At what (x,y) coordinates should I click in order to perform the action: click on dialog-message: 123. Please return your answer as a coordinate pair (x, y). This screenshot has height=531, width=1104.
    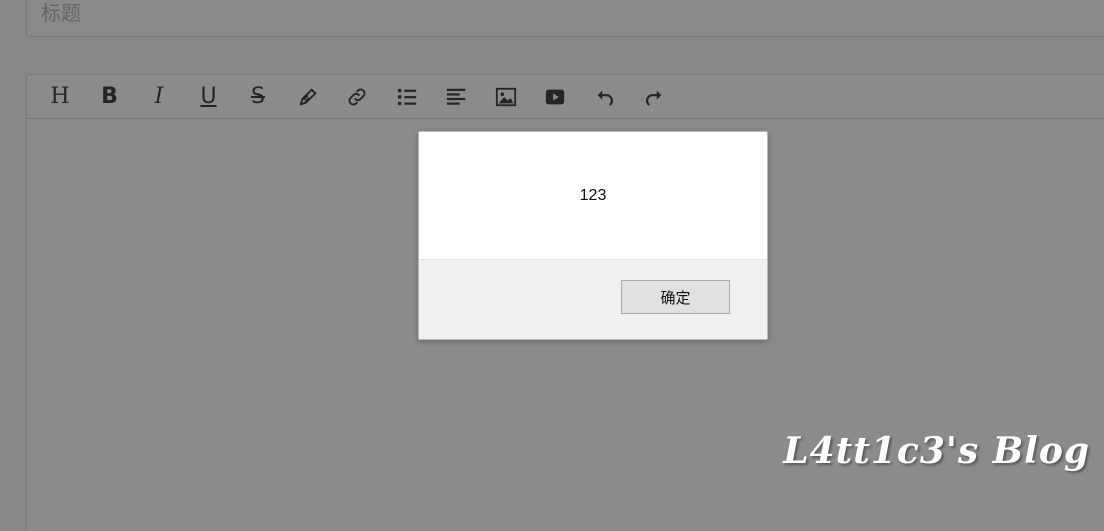
    Looking at the image, I should click on (593, 195).